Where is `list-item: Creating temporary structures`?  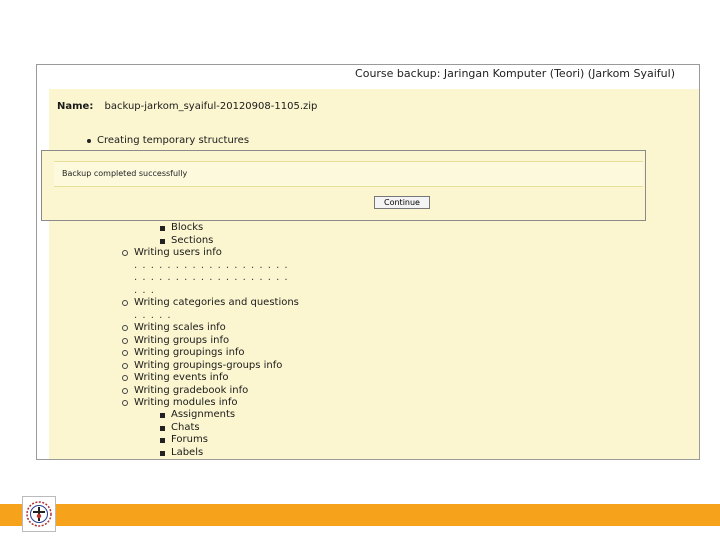 list-item: Creating temporary structures is located at coordinates (168, 141).